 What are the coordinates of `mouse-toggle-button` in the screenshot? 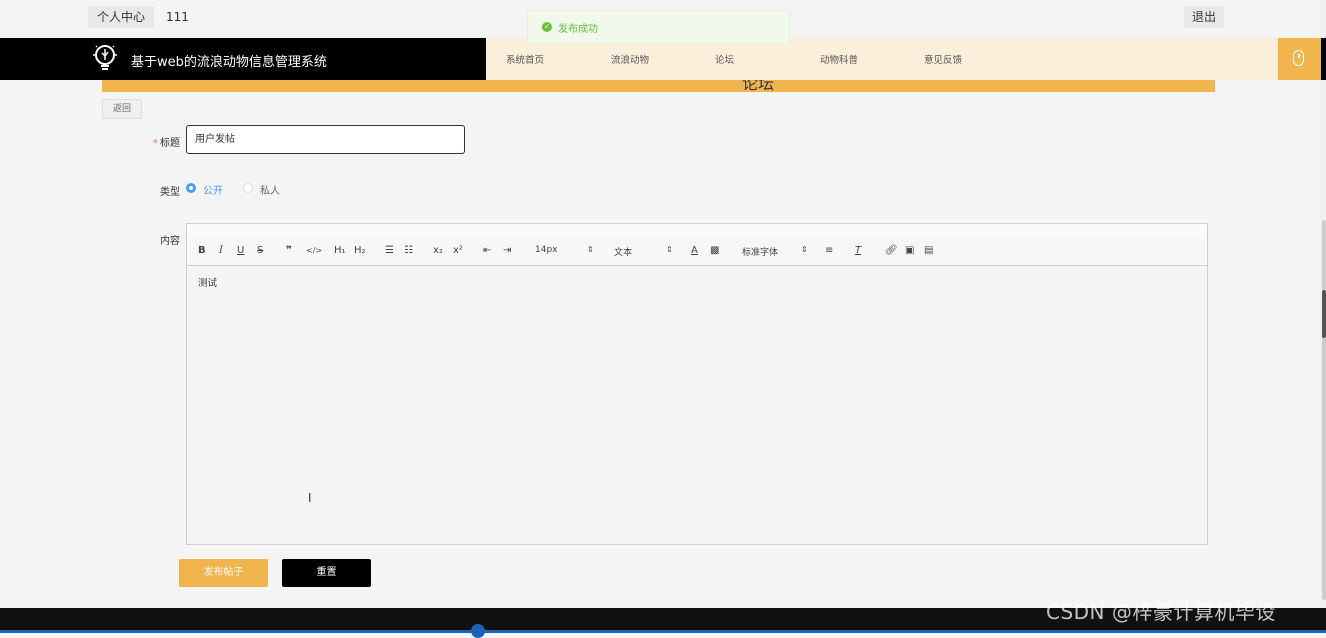 It's located at (1299, 59).